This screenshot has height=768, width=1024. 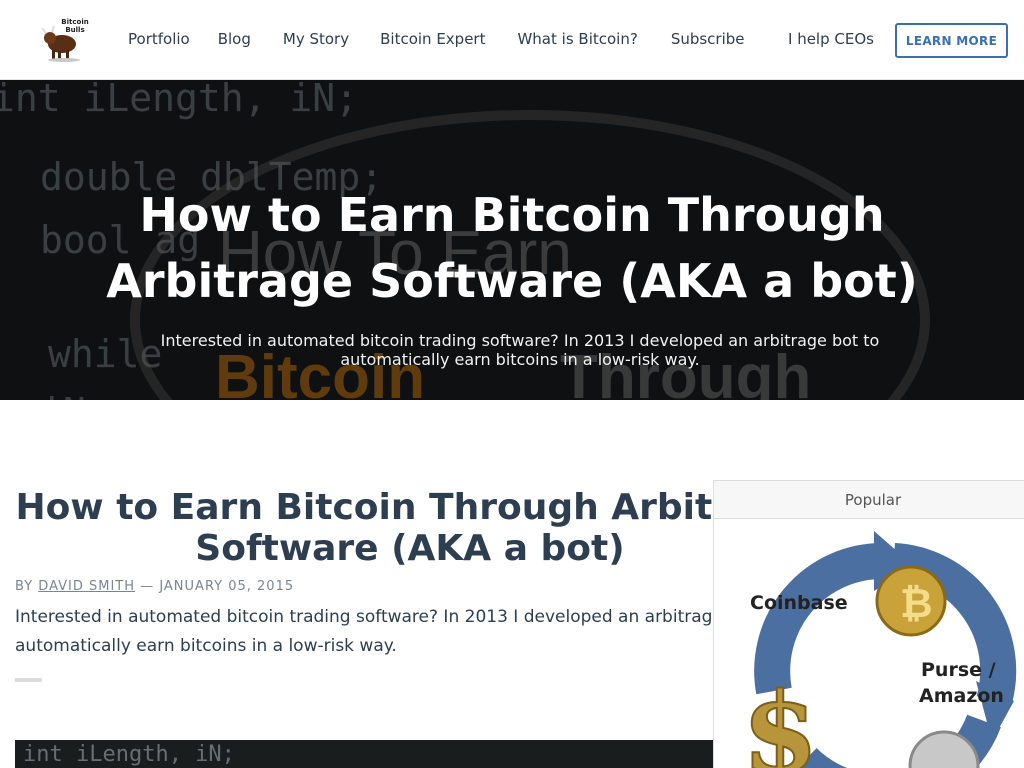 I want to click on byline: BY DAVID SMITH — JANUARY 05, 2015, so click(x=154, y=586).